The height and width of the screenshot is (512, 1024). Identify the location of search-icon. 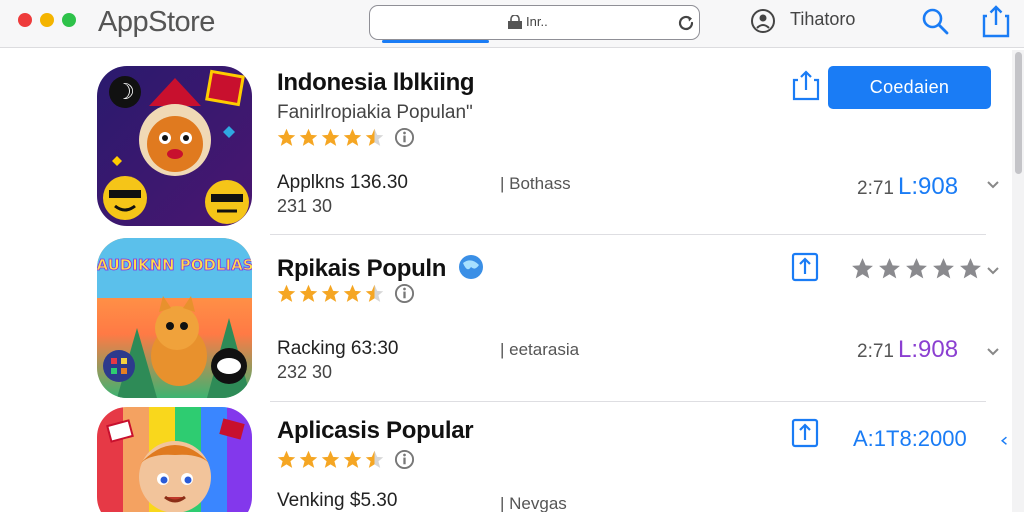
(935, 21).